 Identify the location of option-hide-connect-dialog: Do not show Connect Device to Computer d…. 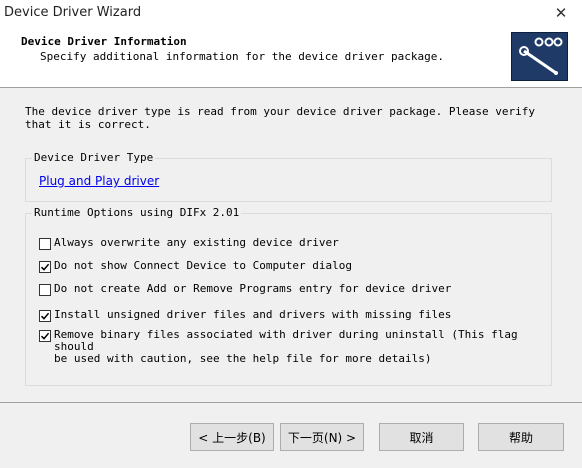
(195, 266).